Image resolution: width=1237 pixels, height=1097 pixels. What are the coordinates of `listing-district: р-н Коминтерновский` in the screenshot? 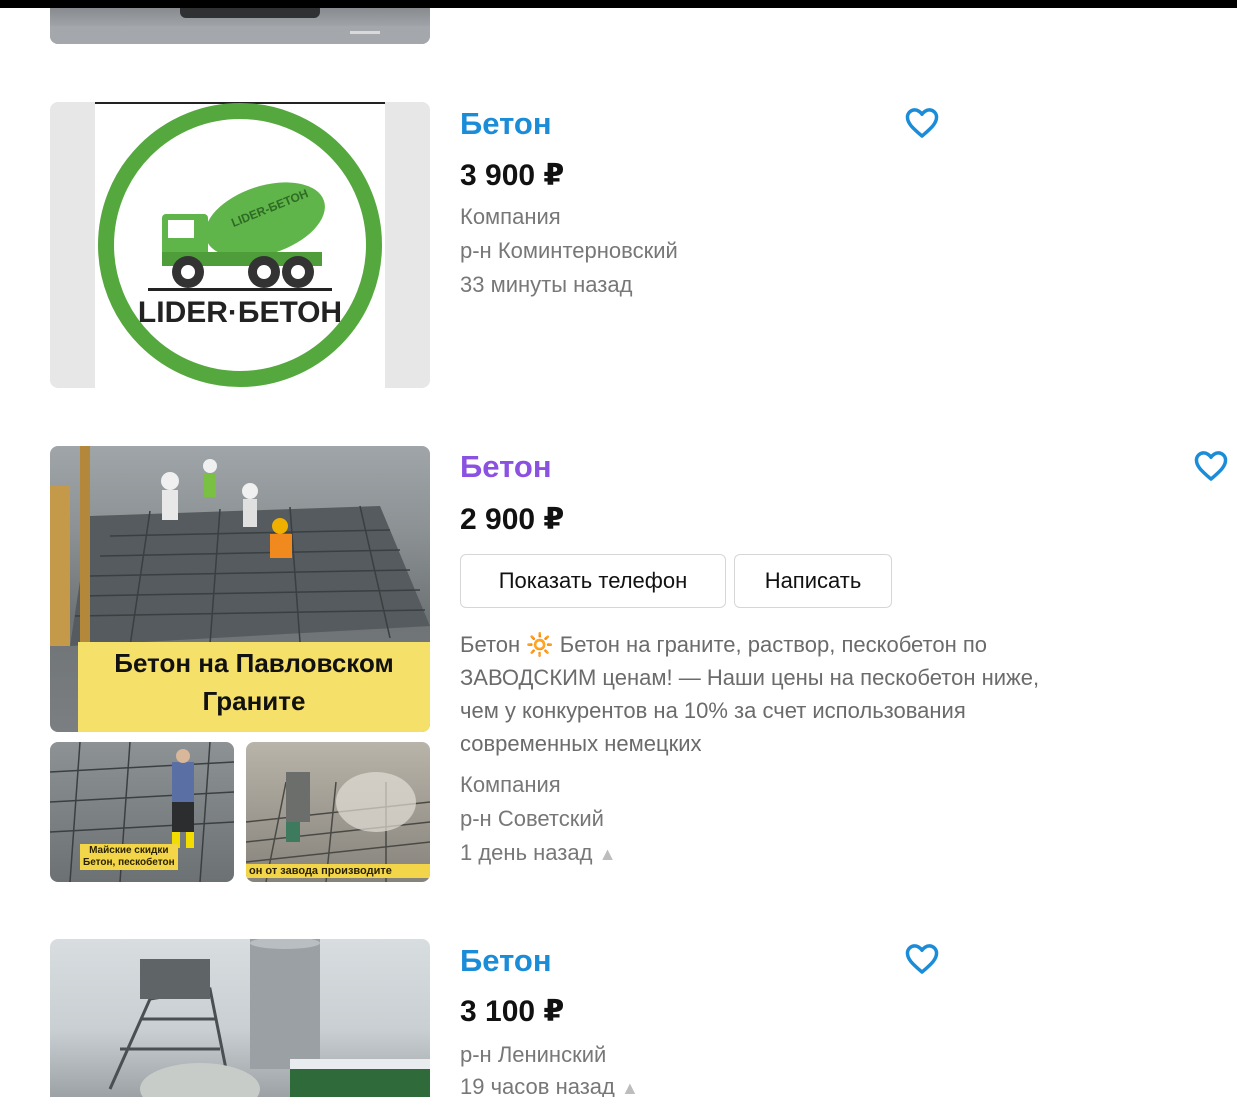 It's located at (569, 250).